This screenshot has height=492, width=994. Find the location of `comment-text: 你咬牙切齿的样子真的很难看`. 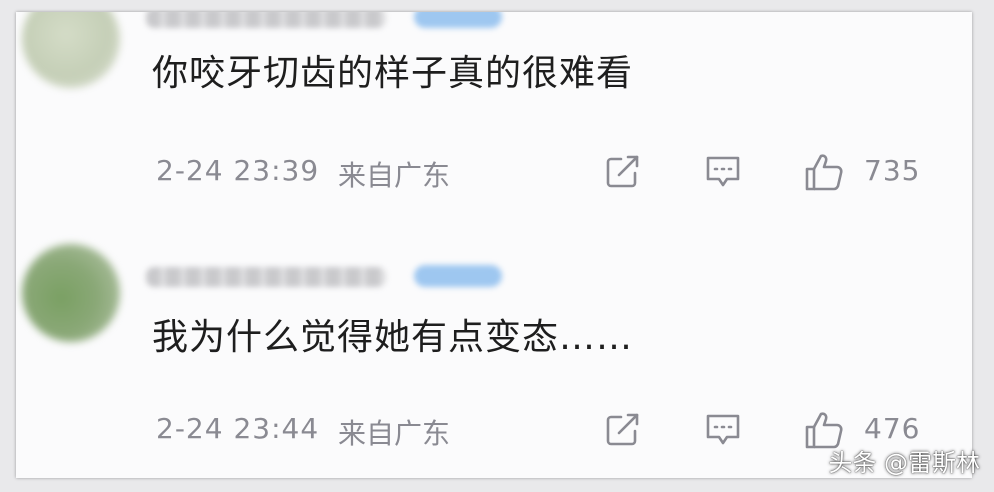

comment-text: 你咬牙切齿的样子真的很难看 is located at coordinates (393, 73).